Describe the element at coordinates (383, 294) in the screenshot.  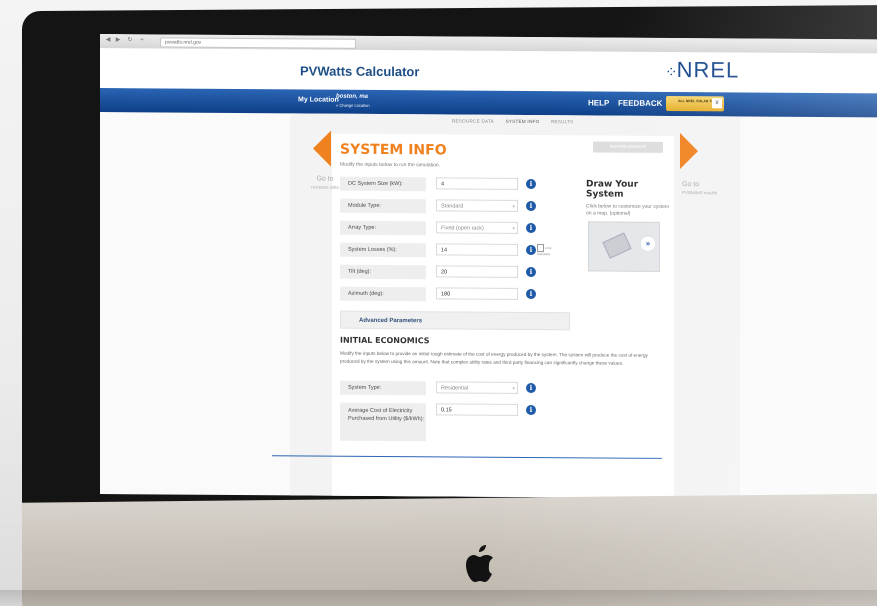
I see `field-label: Azimuth (deg):` at that location.